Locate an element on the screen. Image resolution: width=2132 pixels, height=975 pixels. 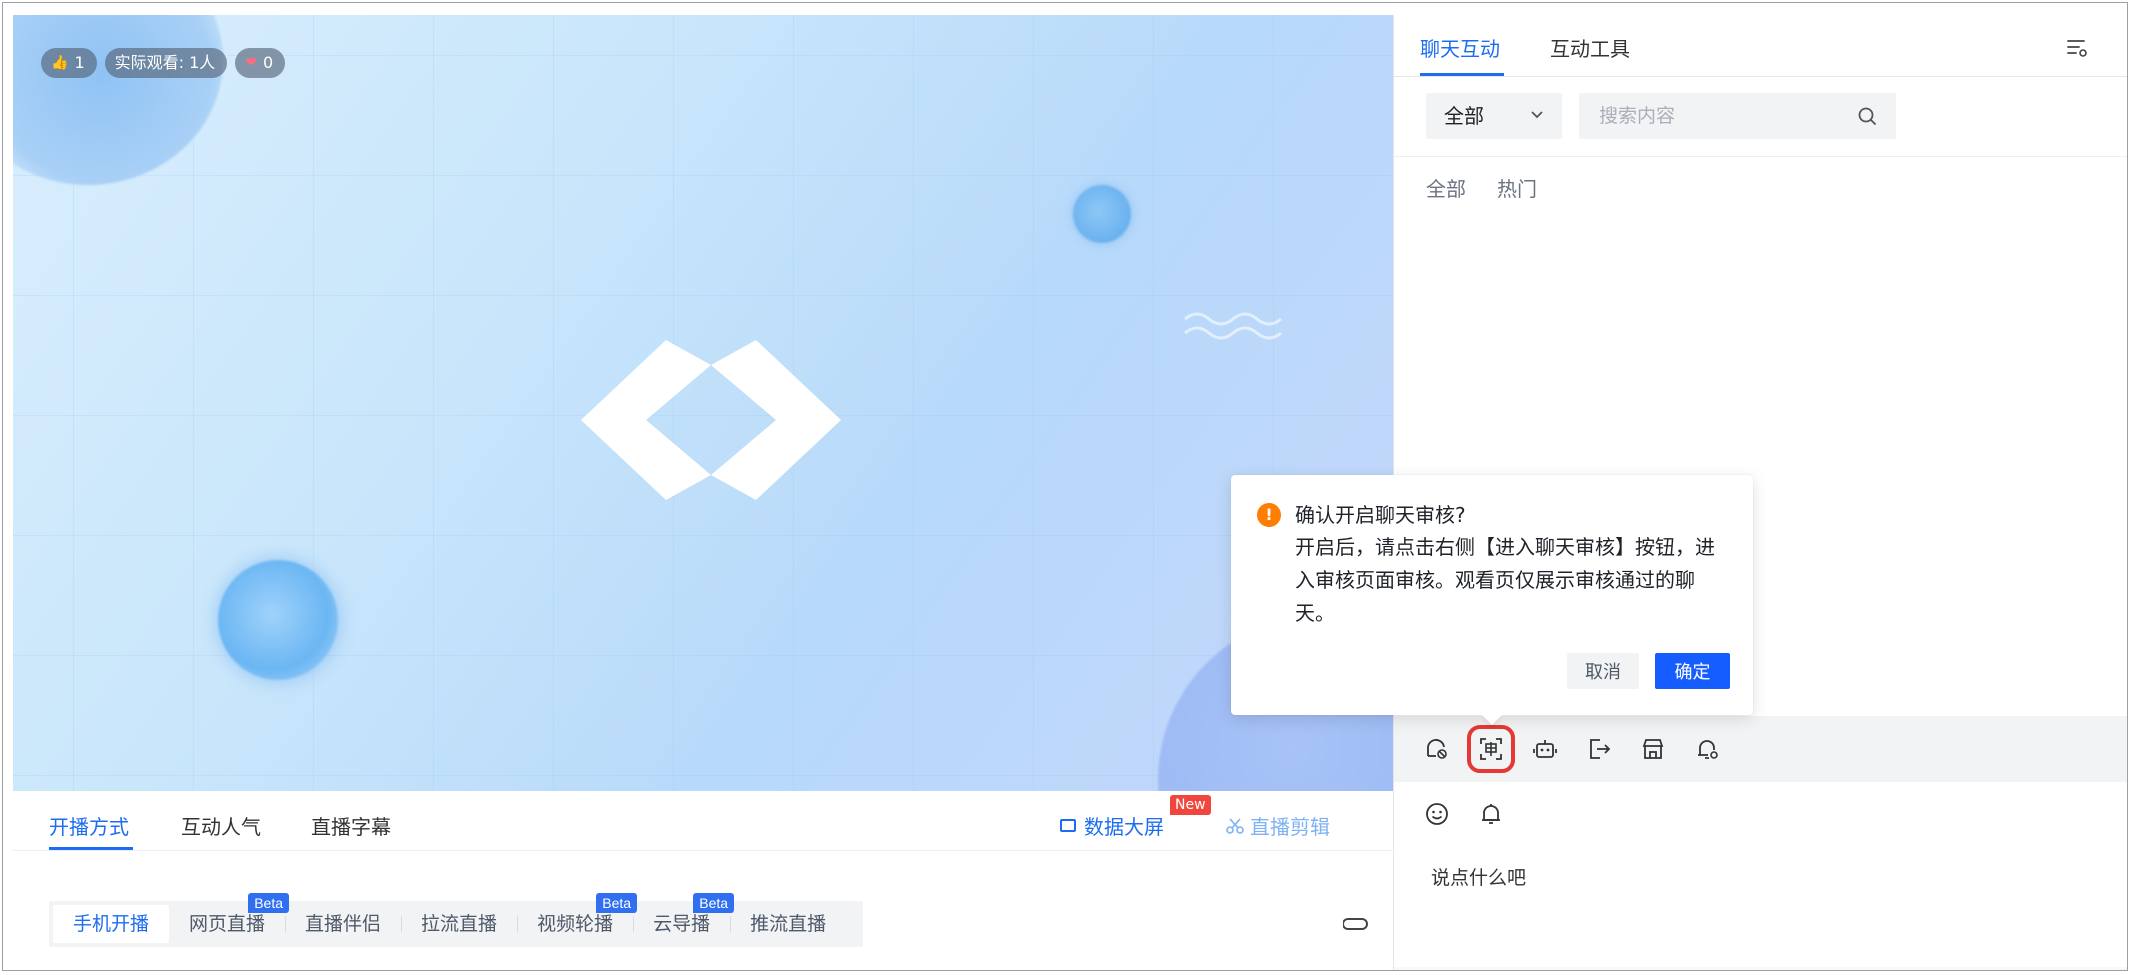
mode-label: 直播伴侣 is located at coordinates (343, 924).